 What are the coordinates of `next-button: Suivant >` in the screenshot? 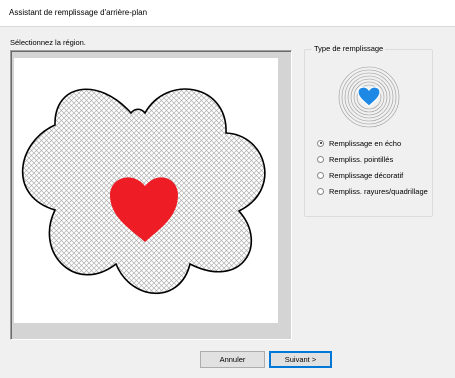 It's located at (300, 359).